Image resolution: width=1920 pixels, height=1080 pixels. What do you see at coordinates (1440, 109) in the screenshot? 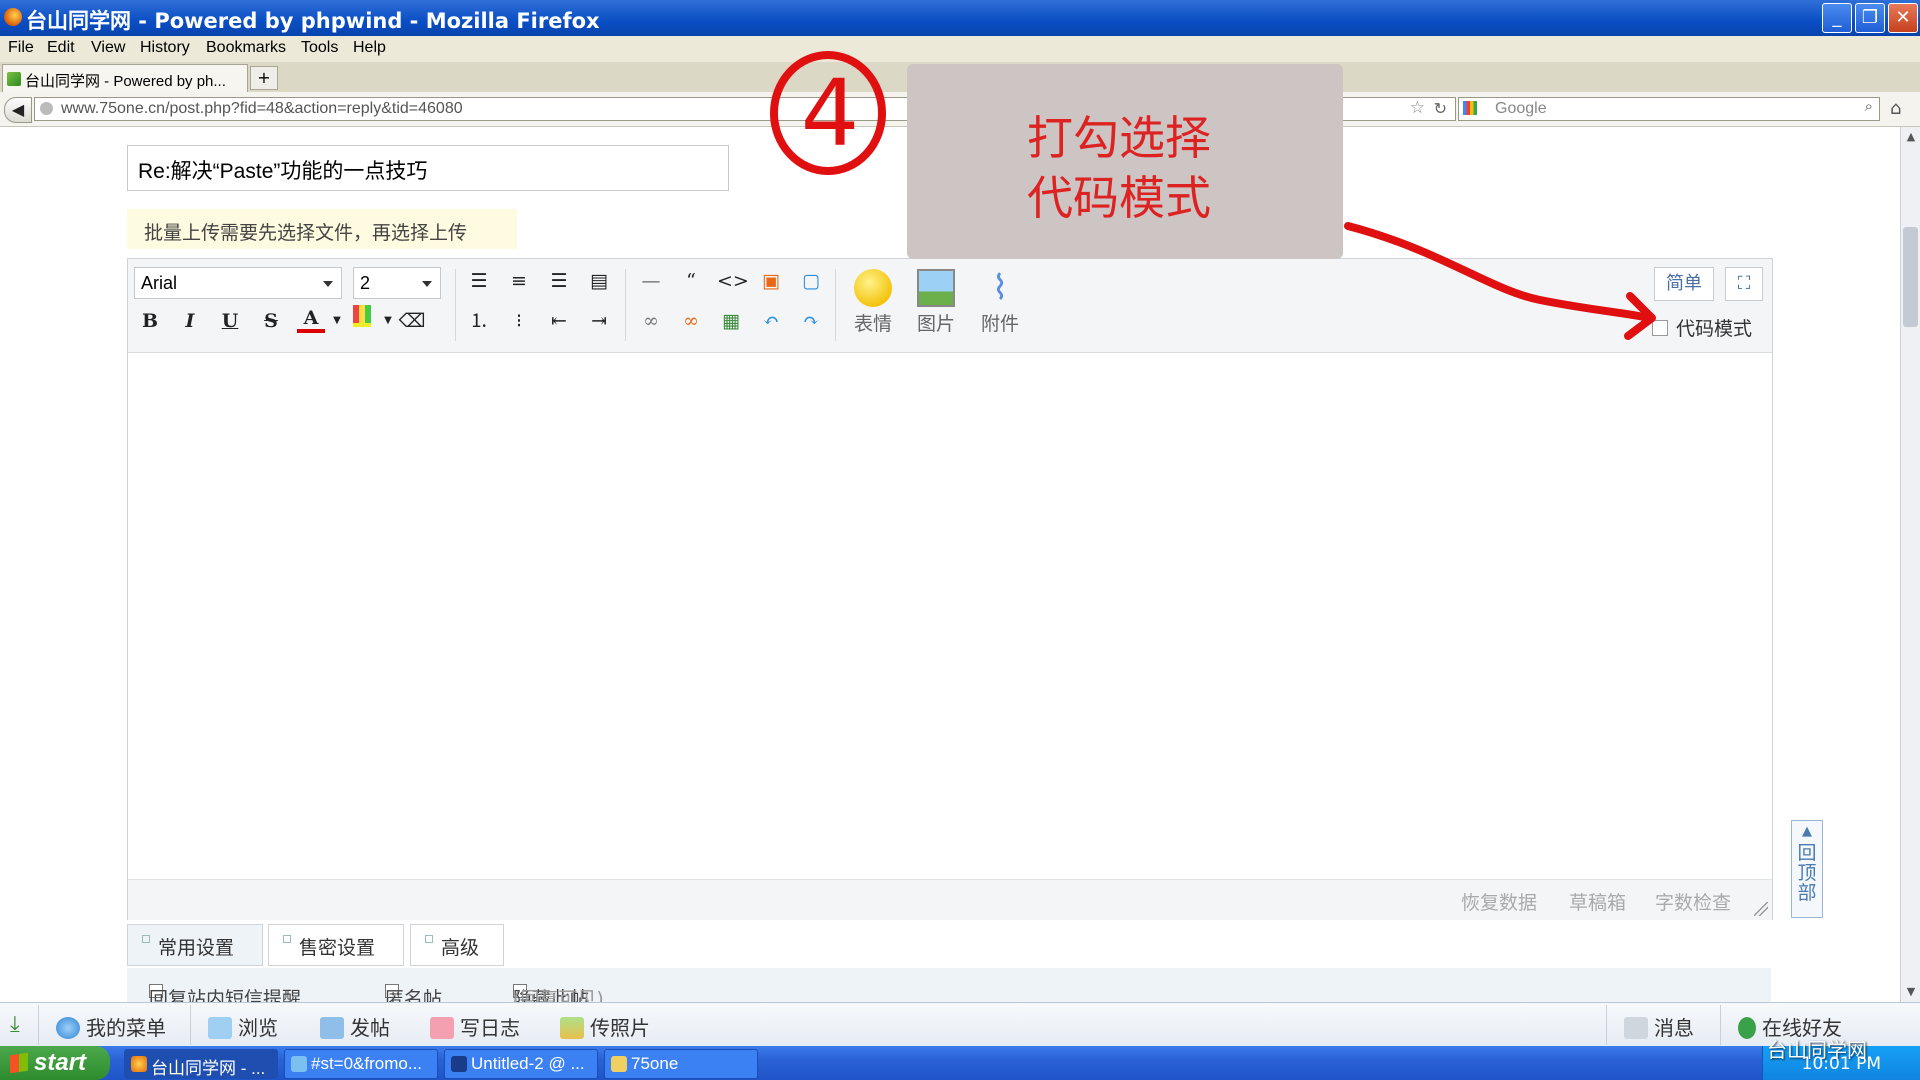
I see `reload-icon: ↻` at bounding box center [1440, 109].